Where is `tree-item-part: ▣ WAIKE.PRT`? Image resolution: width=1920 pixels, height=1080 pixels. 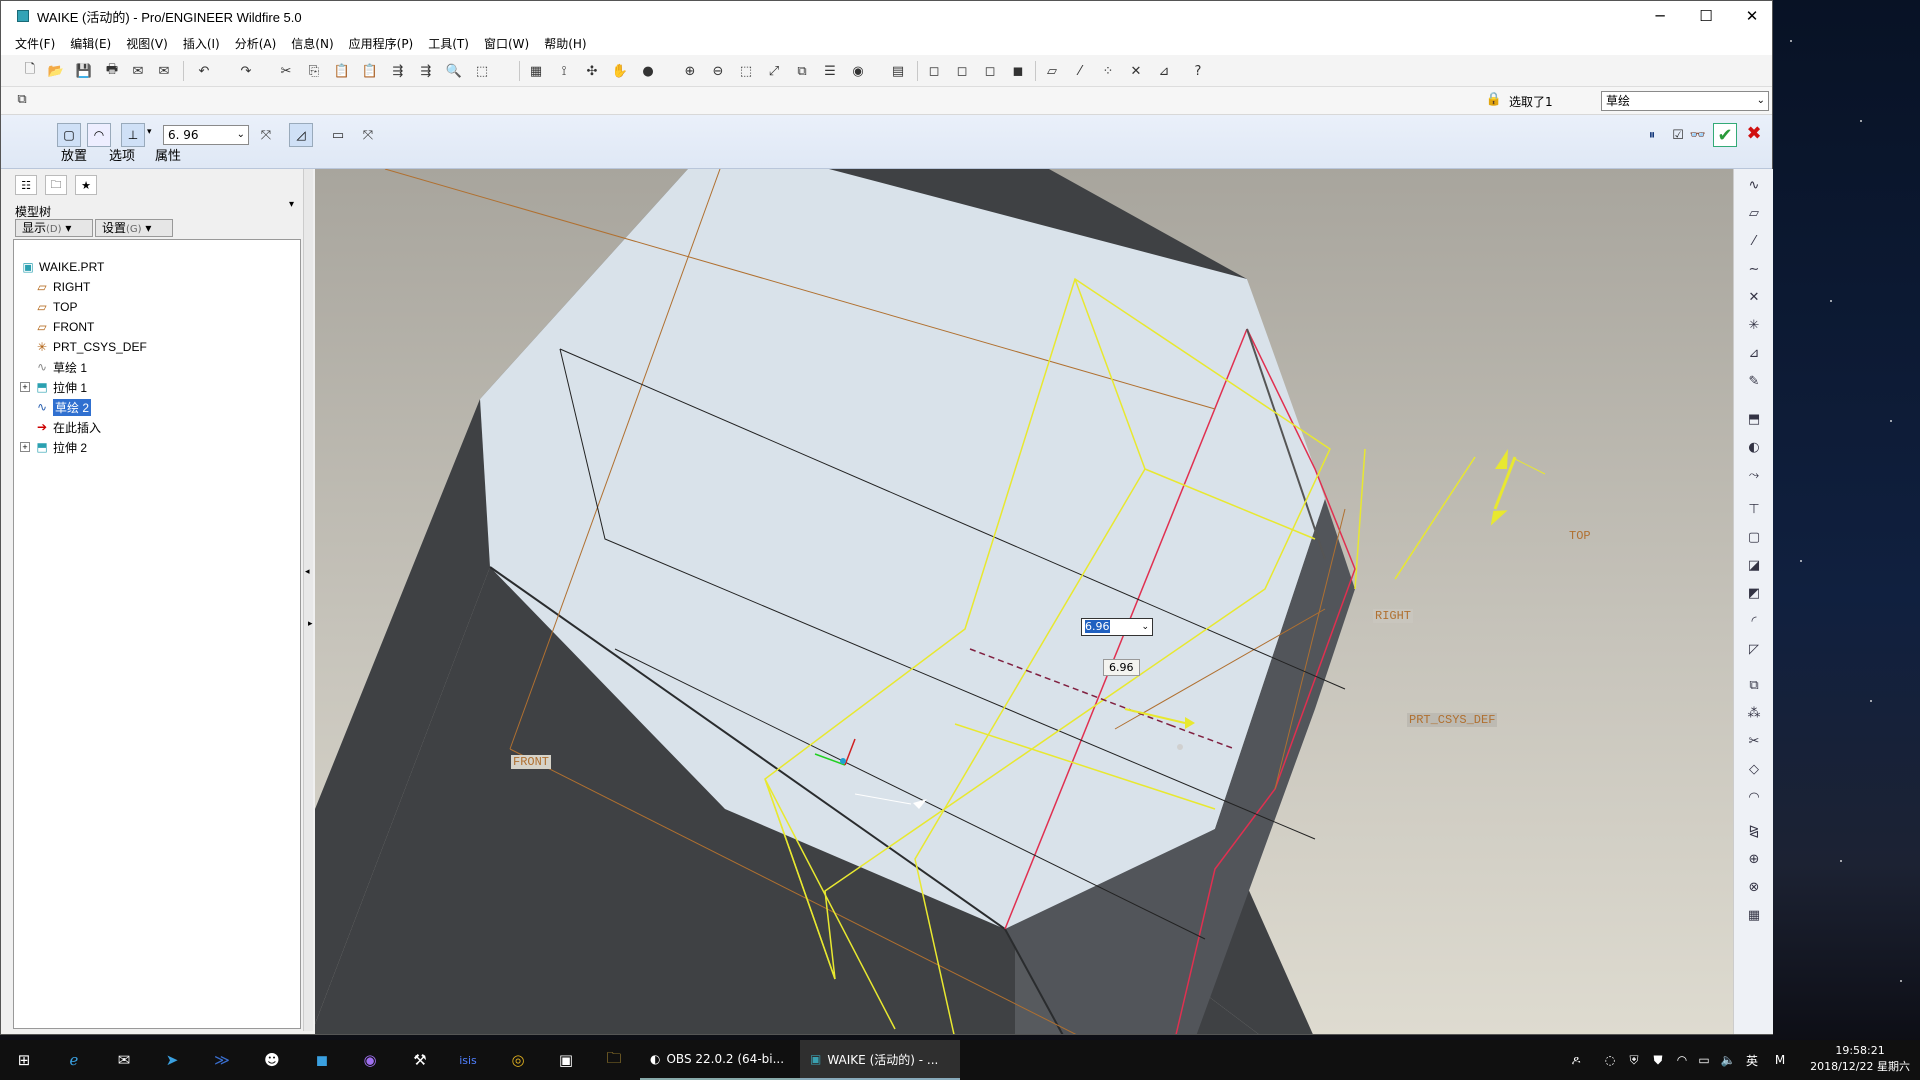 tree-item-part: ▣ WAIKE.PRT is located at coordinates (62, 267).